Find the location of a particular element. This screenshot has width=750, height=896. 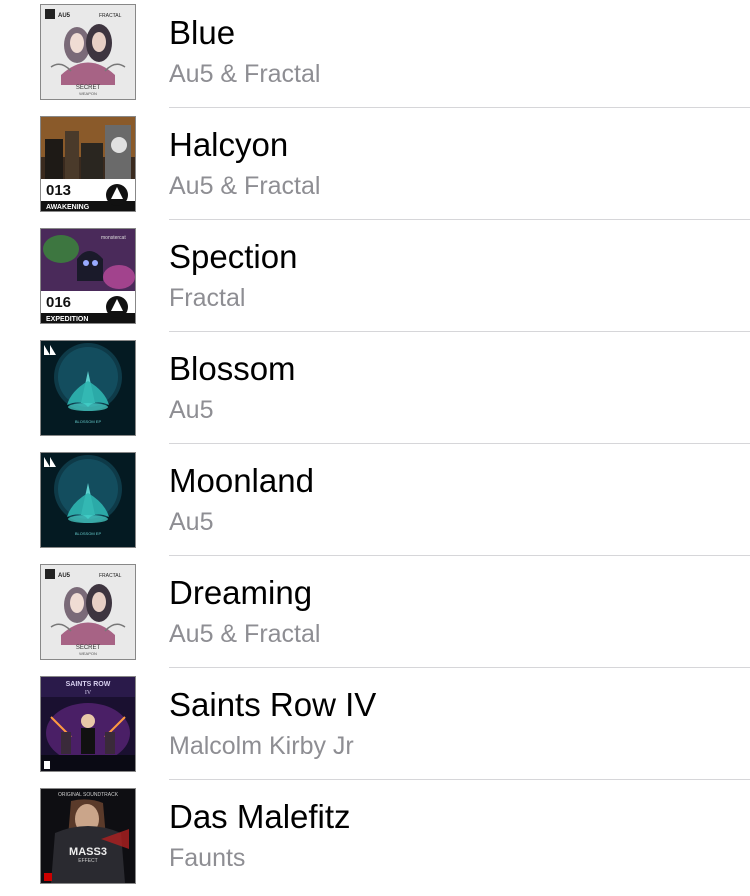

song-title: Das Malefitz is located at coordinates (260, 816).